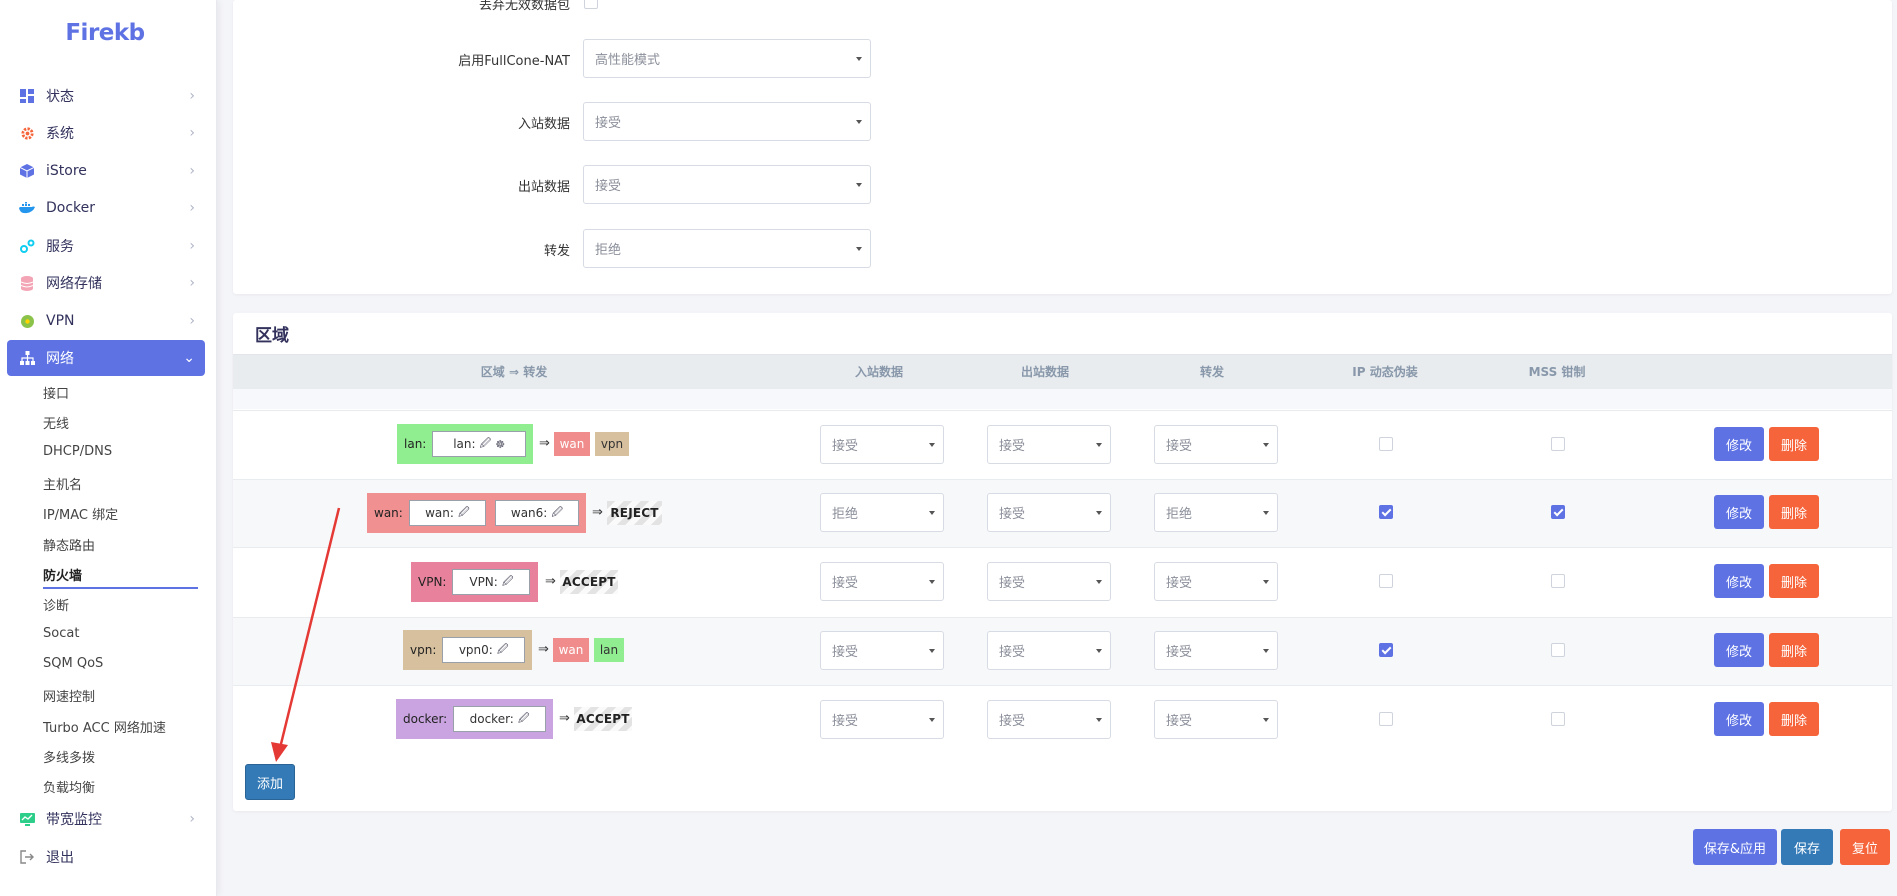 Image resolution: width=1897 pixels, height=896 pixels. What do you see at coordinates (106, 96) in the screenshot?
I see `sidebar-item-status: 状态 ›` at bounding box center [106, 96].